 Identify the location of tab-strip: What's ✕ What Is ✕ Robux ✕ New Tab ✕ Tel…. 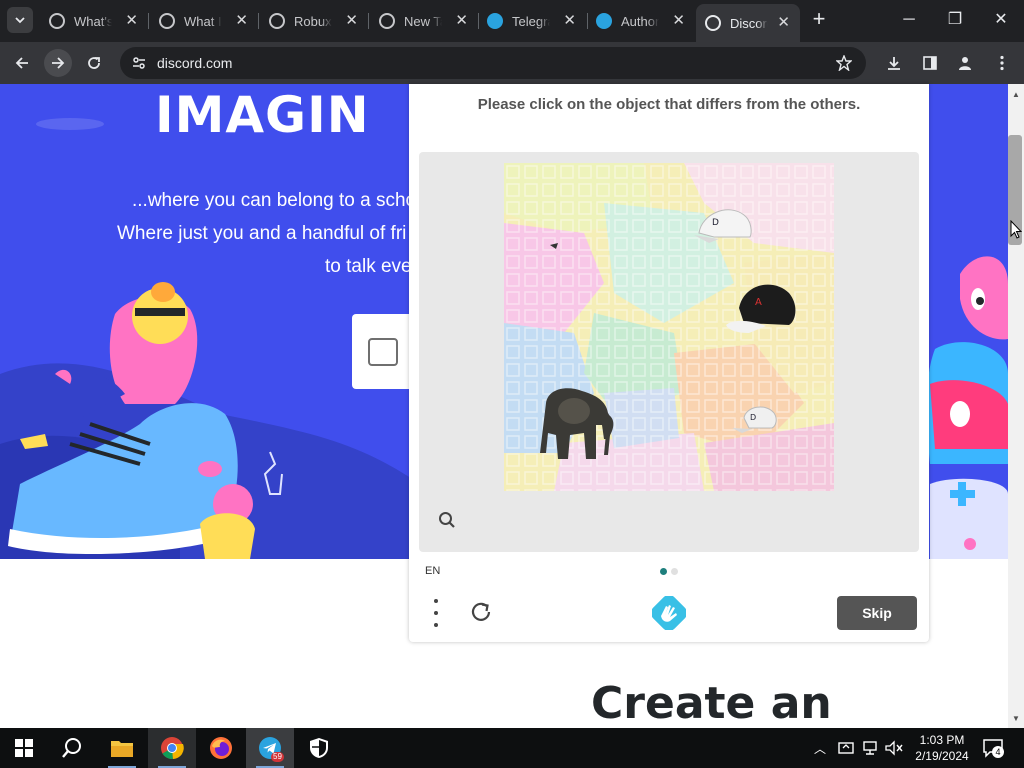
(512, 21).